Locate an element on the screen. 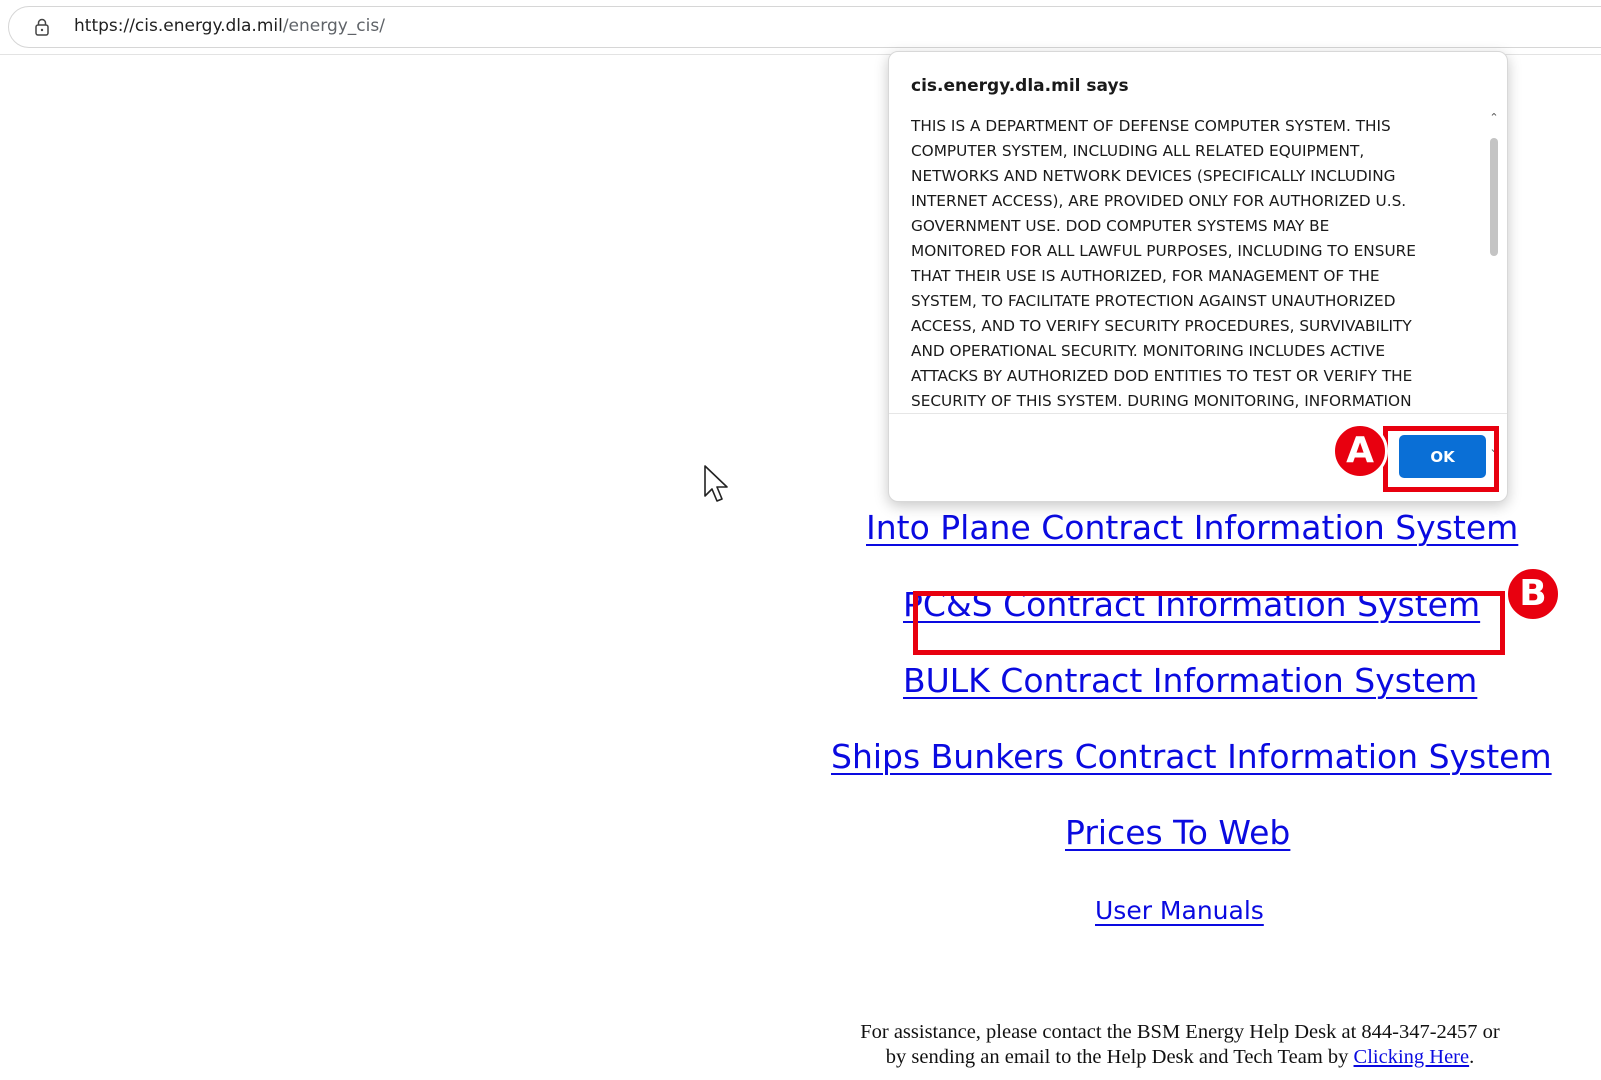 Image resolution: width=1601 pixels, height=1080 pixels. annotation-box-a is located at coordinates (1441, 459).